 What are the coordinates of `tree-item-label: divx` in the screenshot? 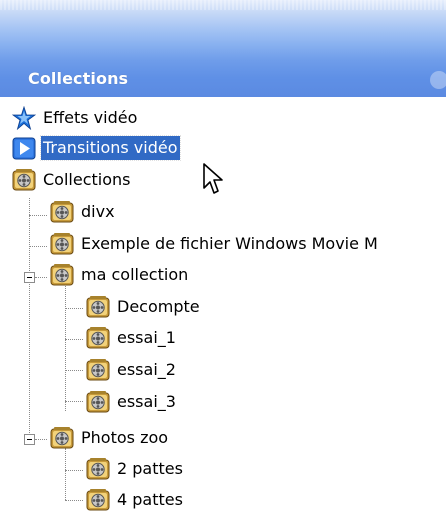 It's located at (98, 211).